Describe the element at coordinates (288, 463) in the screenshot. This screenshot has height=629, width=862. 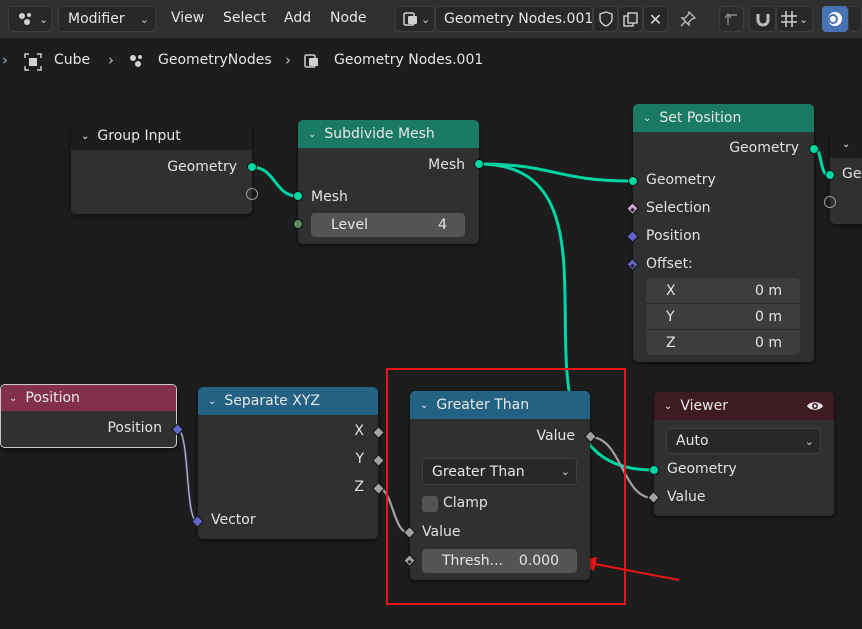
I see `separate-xyz-node: ⌄ Separate XYZ X Y Z Vector` at that location.